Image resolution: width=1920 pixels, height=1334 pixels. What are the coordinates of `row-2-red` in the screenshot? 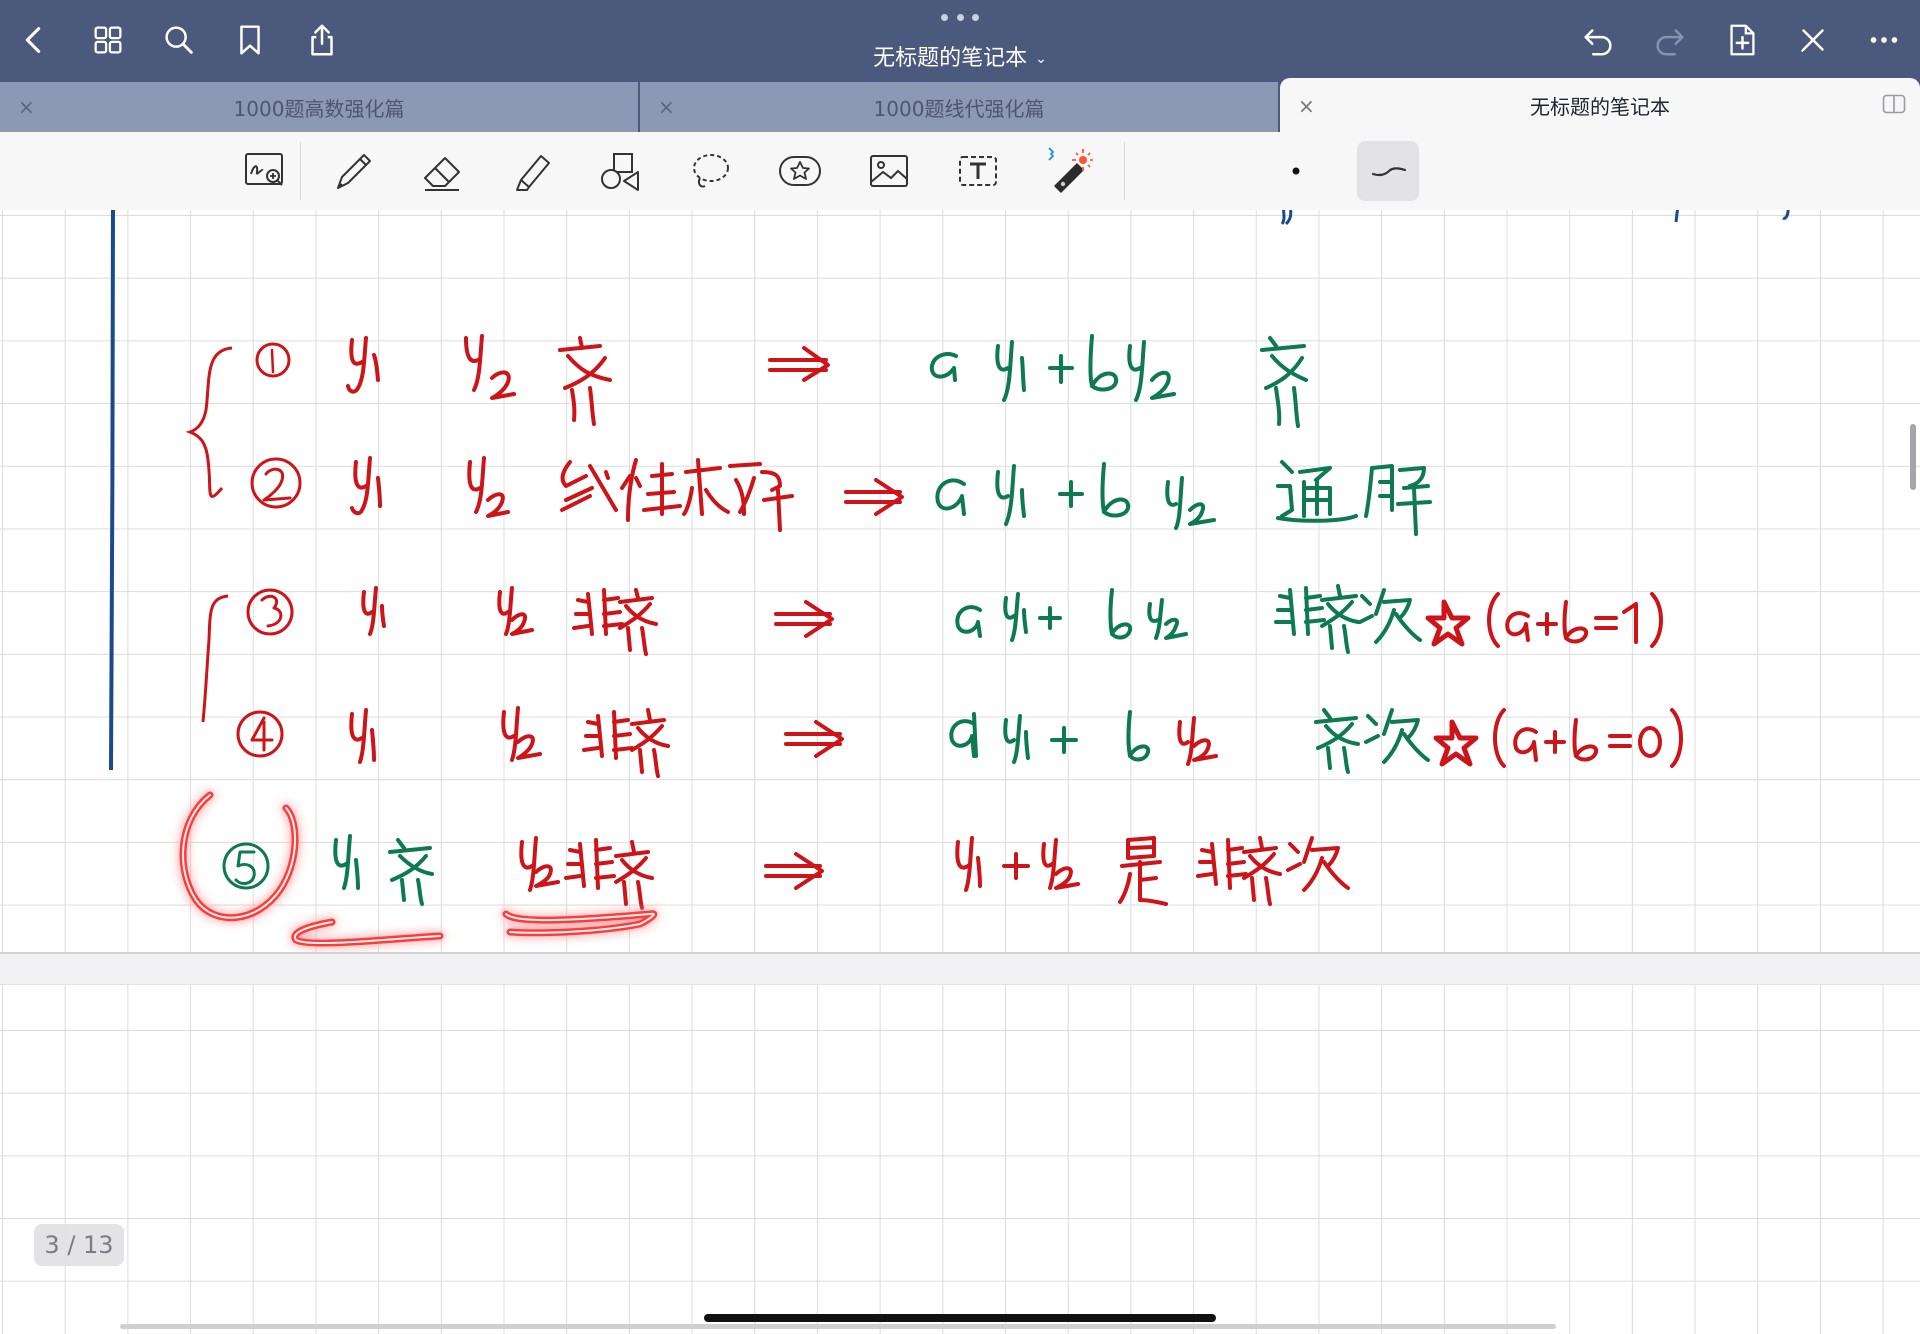 It's located at (577, 494).